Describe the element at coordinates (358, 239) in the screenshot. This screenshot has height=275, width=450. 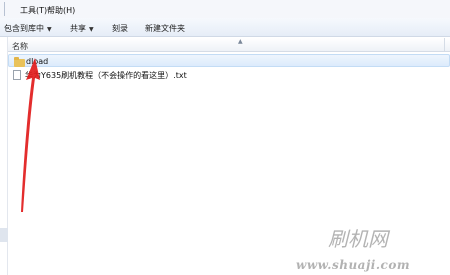
I see `watermark-logo: 刷机网` at that location.